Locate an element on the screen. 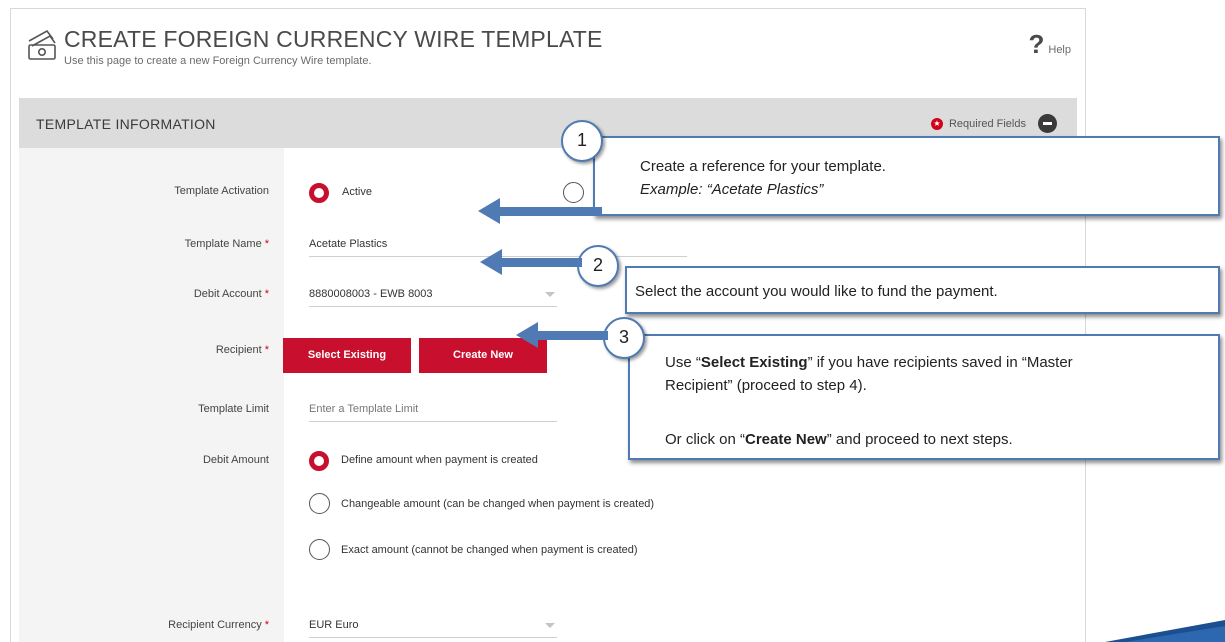  help-label: Help is located at coordinates (1059, 50).